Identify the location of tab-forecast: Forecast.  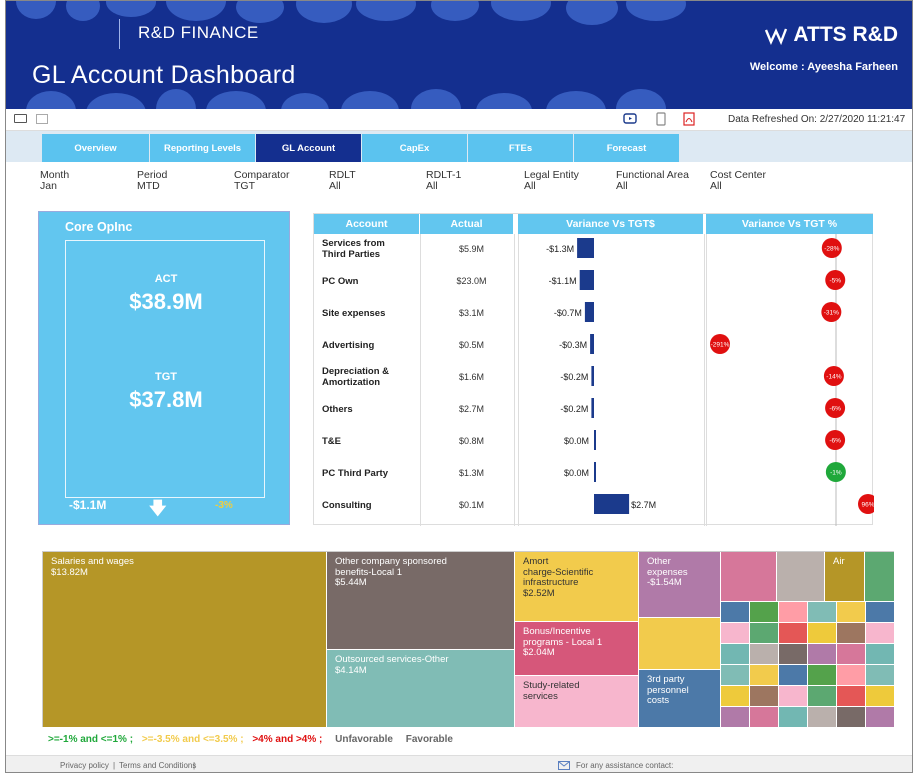
(627, 148).